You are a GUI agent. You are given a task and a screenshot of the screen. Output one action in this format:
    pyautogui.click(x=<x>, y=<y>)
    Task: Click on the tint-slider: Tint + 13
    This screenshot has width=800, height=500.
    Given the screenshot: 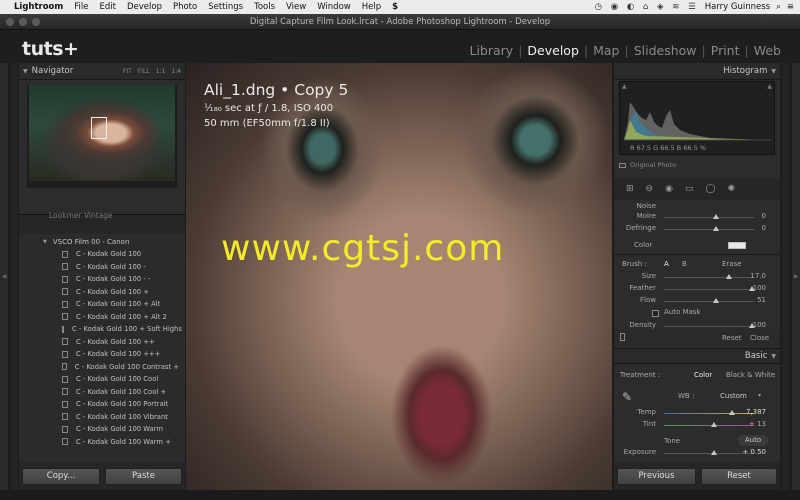 What is the action you would take?
    pyautogui.click(x=694, y=426)
    